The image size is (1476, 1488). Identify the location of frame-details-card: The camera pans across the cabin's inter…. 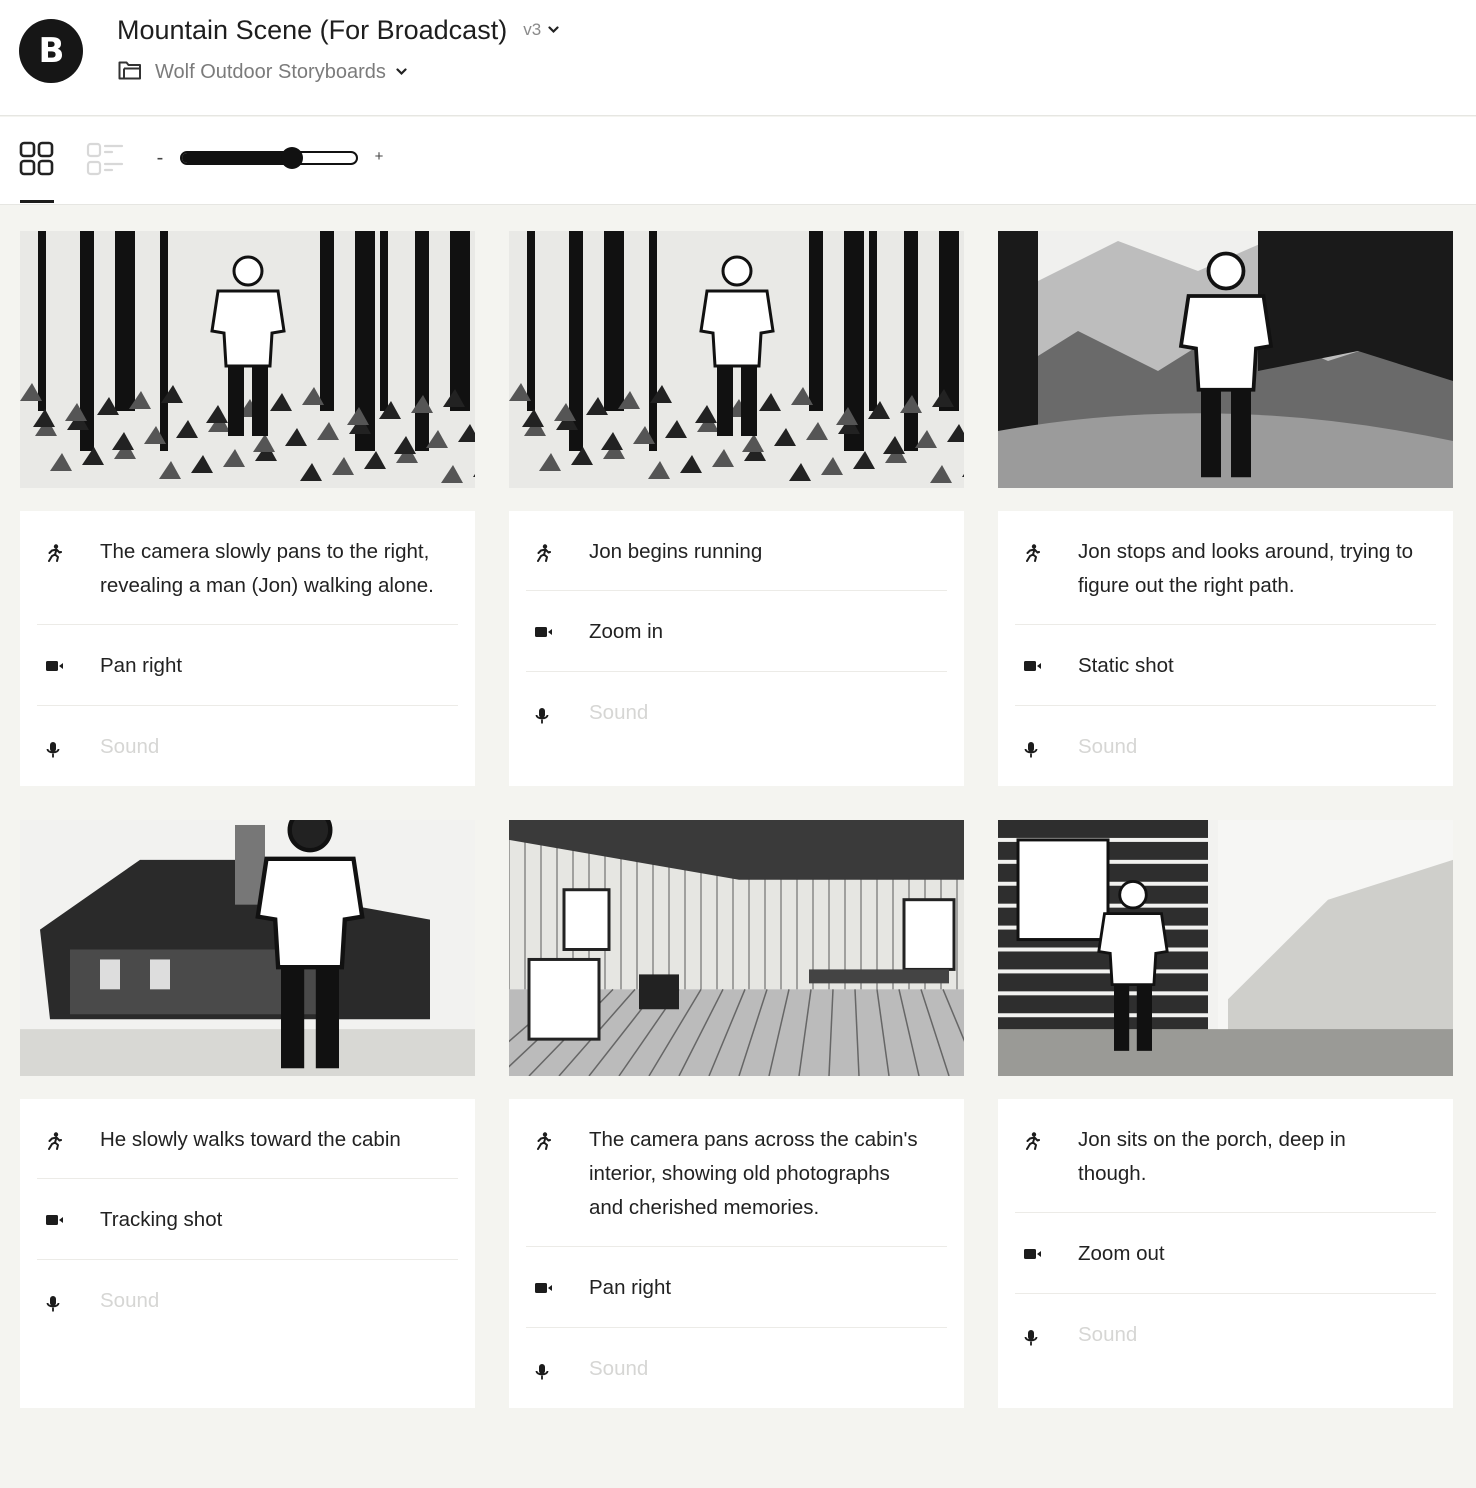
(736, 1253).